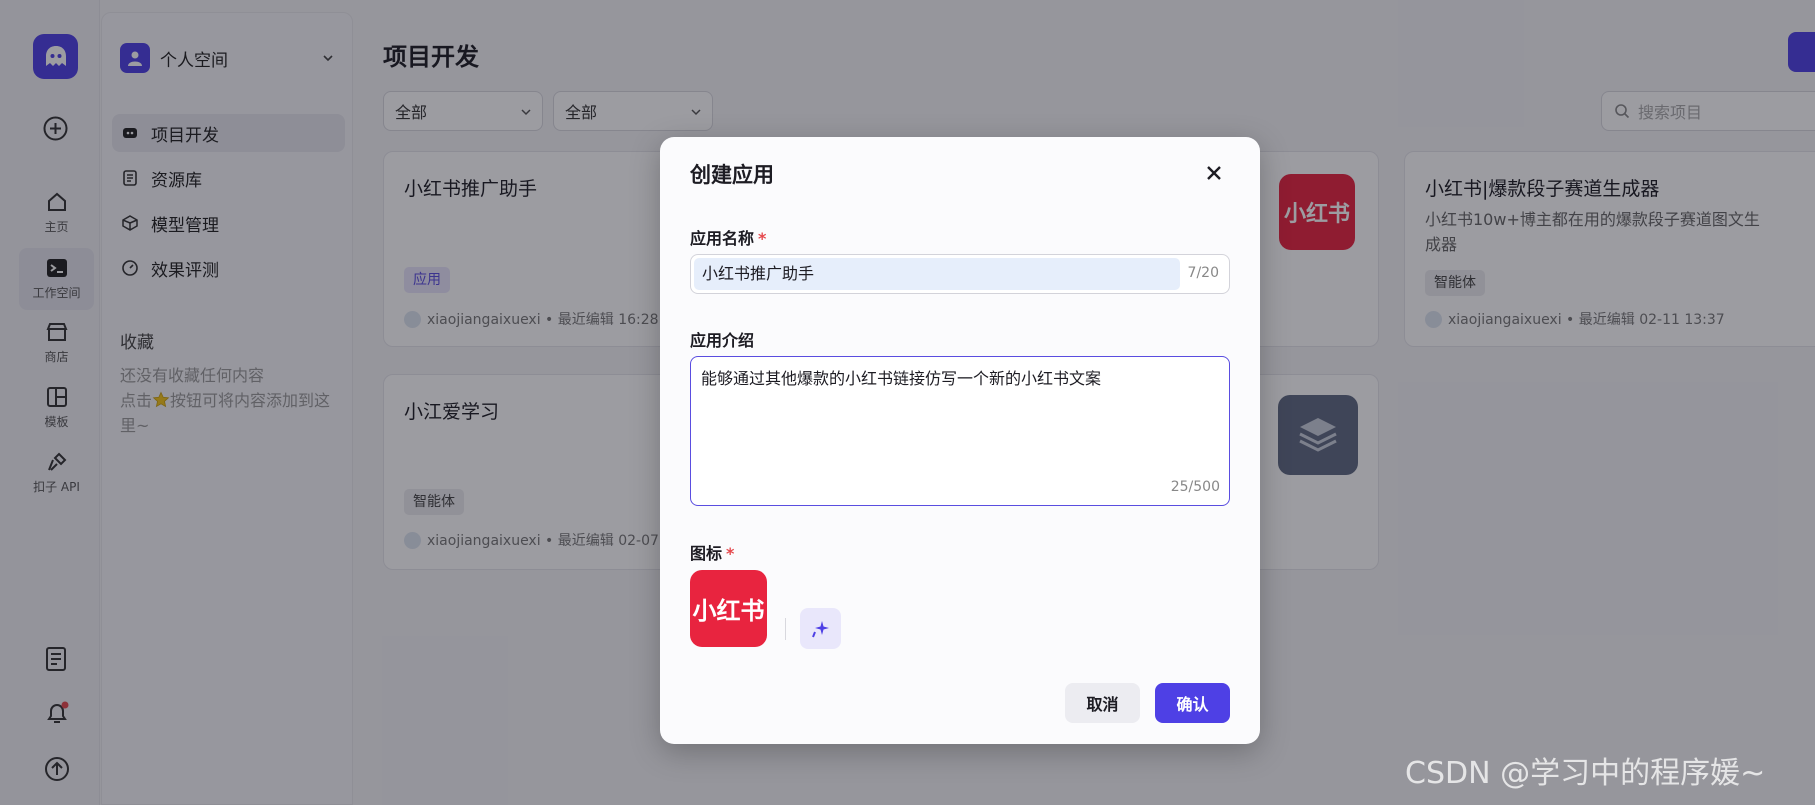 Image resolution: width=1815 pixels, height=805 pixels. What do you see at coordinates (960, 431) in the screenshot?
I see `app-description-textarea: 能够通过其他爆款的小红书链接仿写一个新的小红书文案 25/500` at bounding box center [960, 431].